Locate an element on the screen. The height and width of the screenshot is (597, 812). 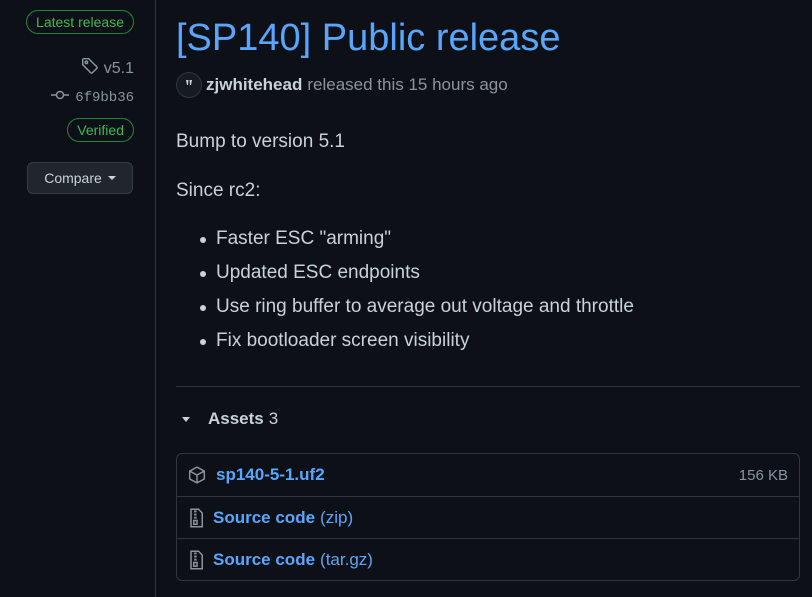
release-timestamp: released this 15 hours ago is located at coordinates (407, 84).